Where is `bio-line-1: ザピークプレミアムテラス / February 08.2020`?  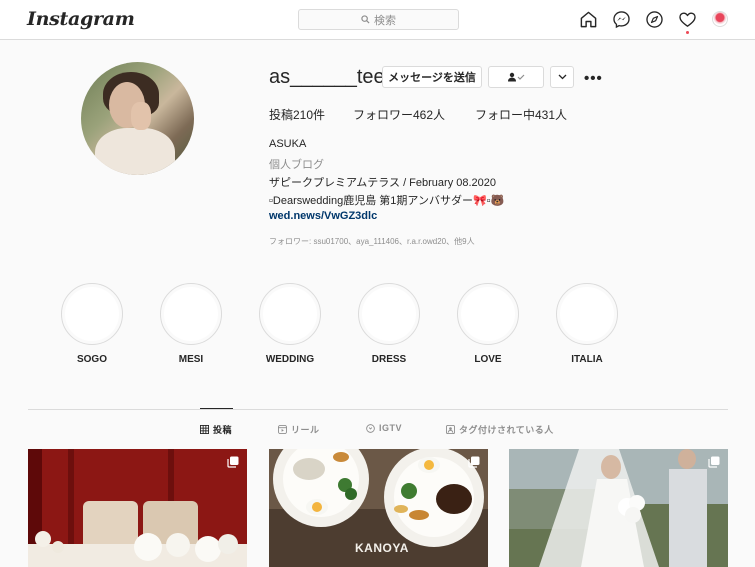 bio-line-1: ザピークプレミアムテラス / February 08.2020 is located at coordinates (383, 183).